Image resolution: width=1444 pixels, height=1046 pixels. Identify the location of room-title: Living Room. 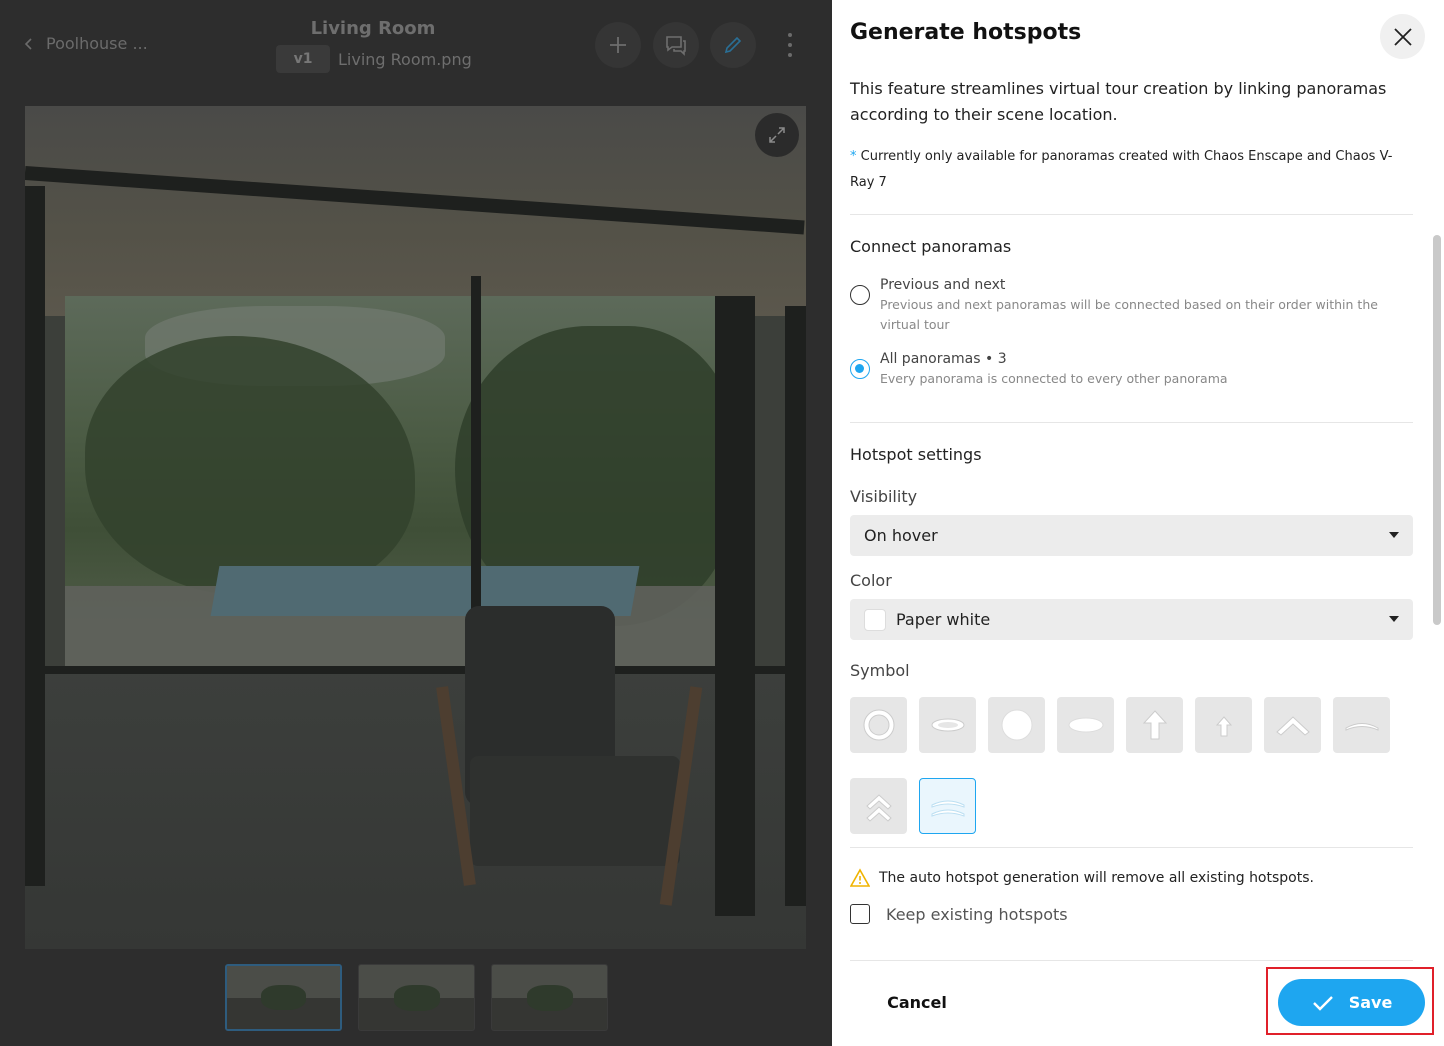
(373, 28).